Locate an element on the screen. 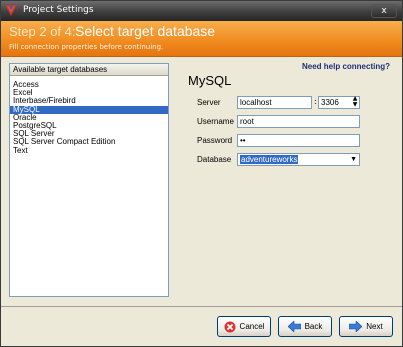 The width and height of the screenshot is (403, 347). cancel-label: Cancel is located at coordinates (252, 326).